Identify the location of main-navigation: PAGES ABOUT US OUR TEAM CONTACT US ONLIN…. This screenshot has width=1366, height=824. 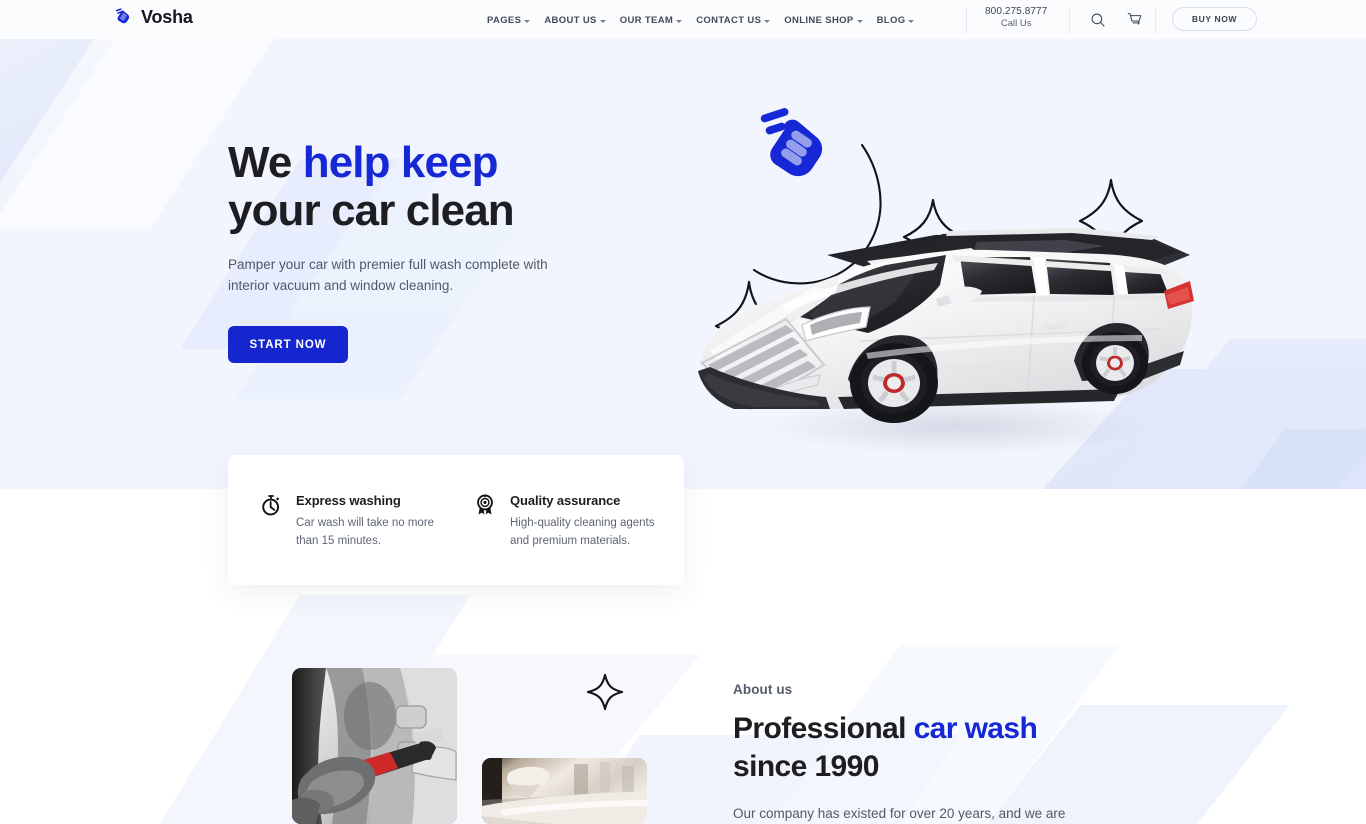
(707, 20).